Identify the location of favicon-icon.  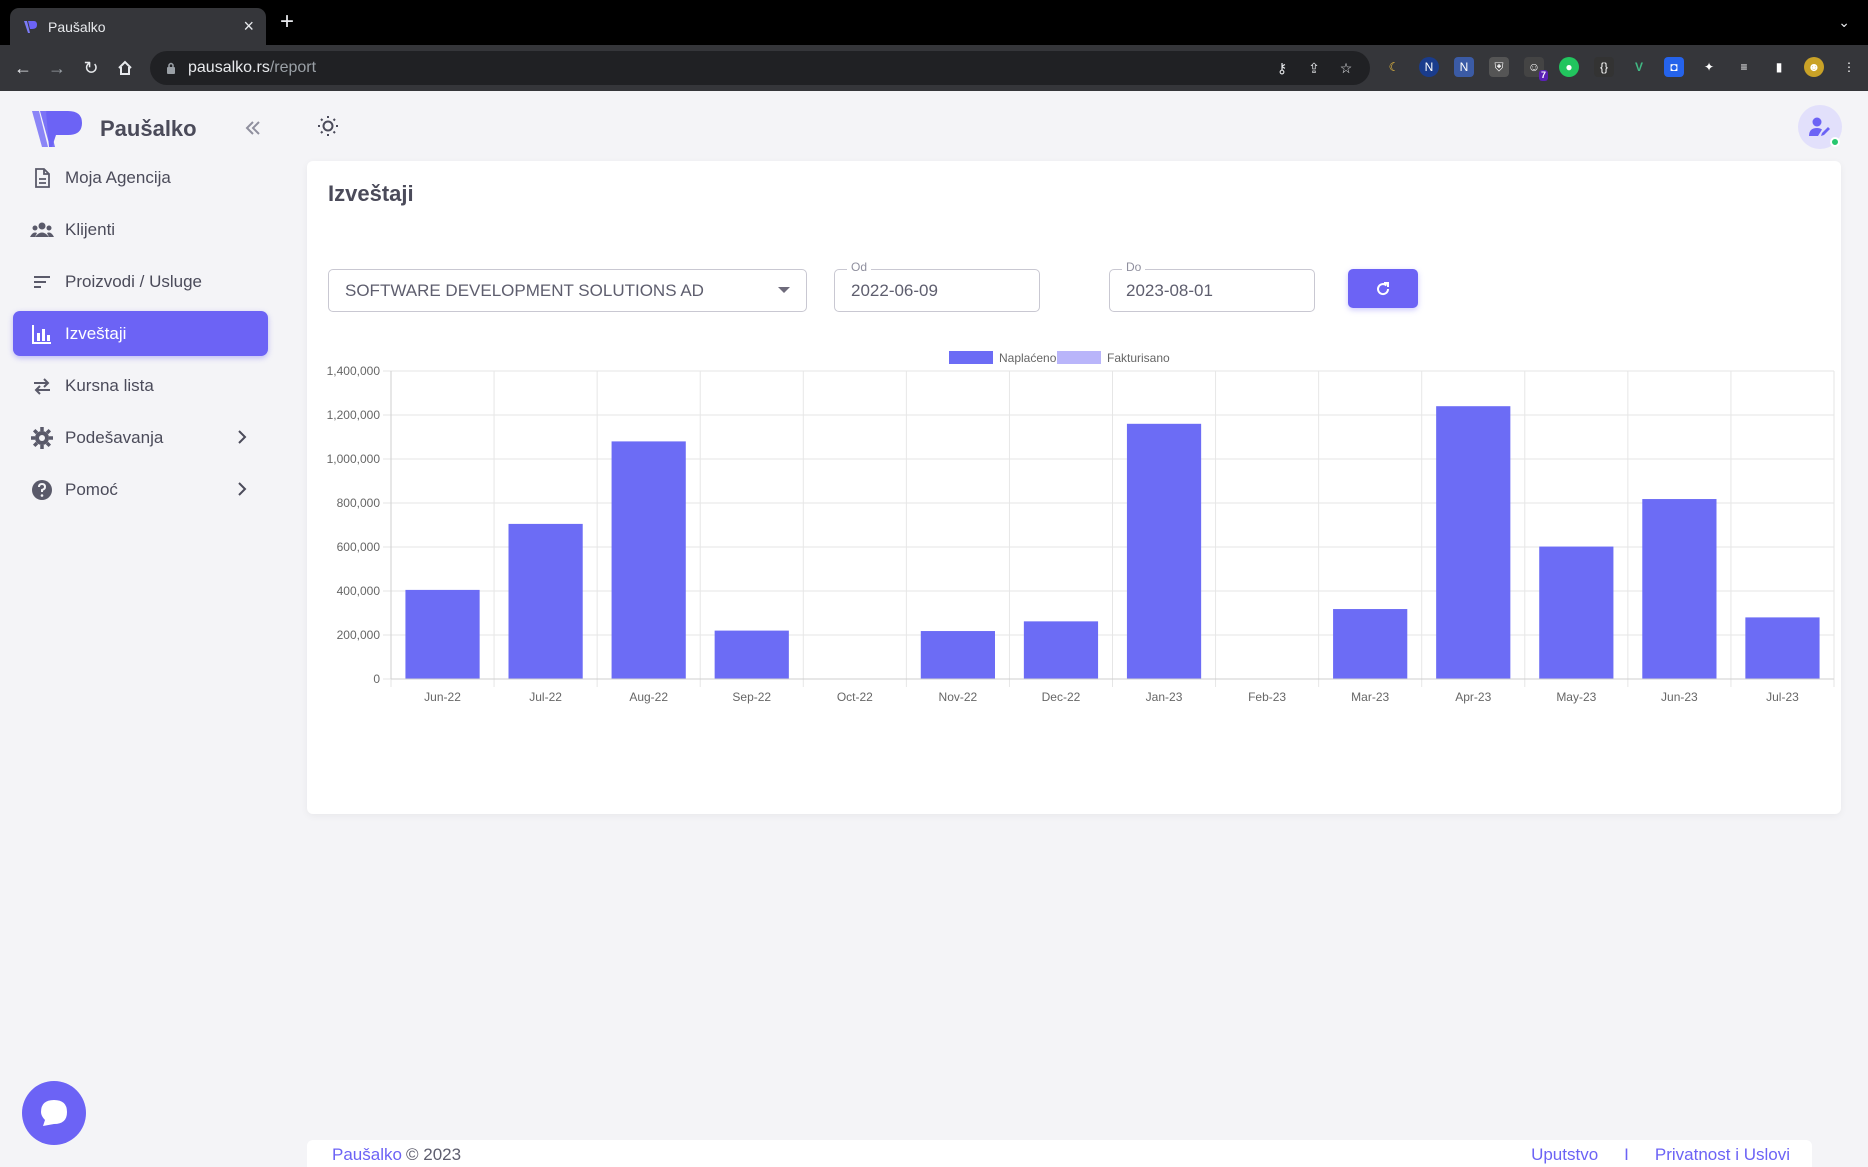
(30, 26).